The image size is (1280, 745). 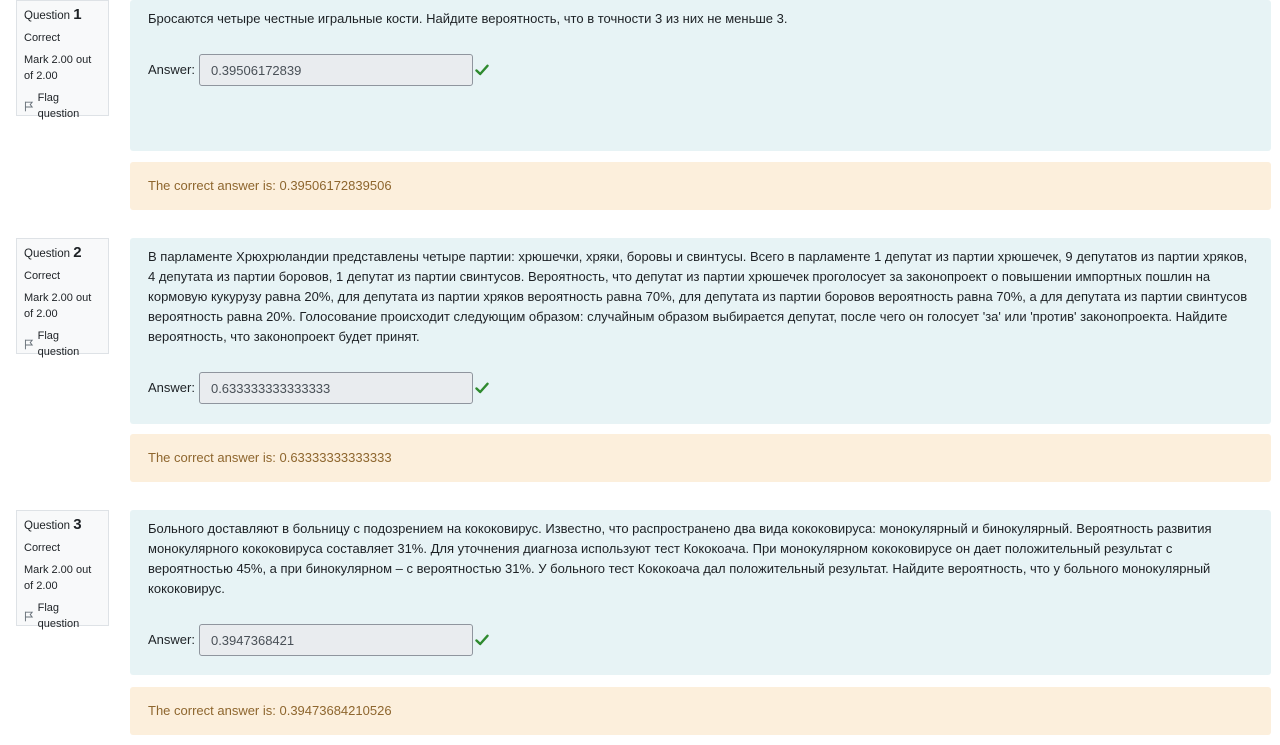 I want to click on correct-answer-feedback: The correct answer is: 0.63333333333333, so click(x=700, y=458).